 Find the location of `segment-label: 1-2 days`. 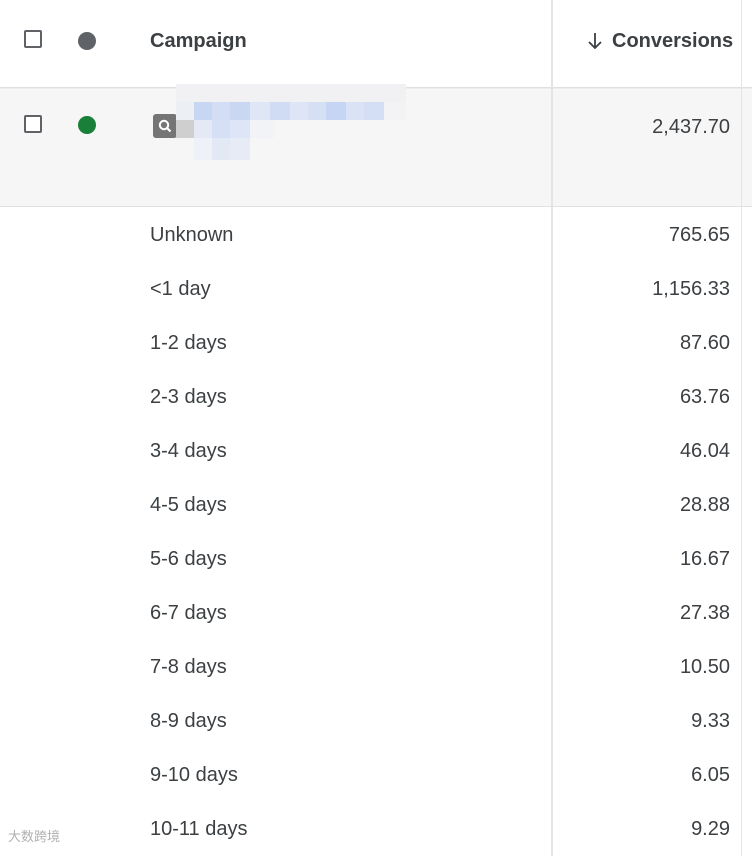

segment-label: 1-2 days is located at coordinates (188, 343).